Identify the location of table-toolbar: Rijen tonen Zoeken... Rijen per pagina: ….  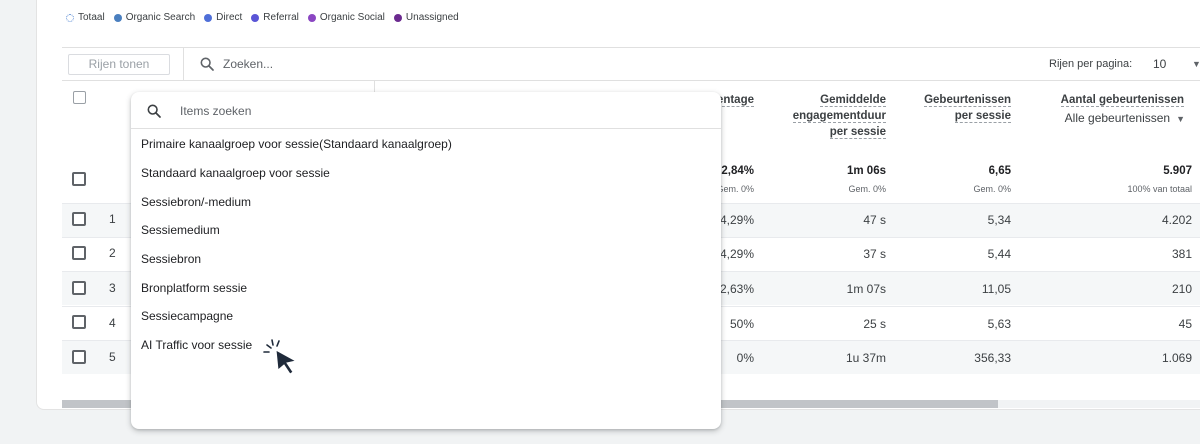
(631, 64).